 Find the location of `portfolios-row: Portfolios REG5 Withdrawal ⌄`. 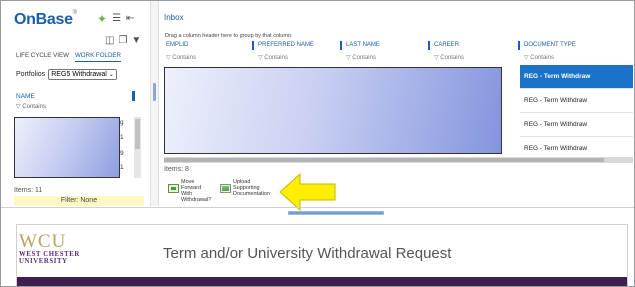

portfolios-row: Portfolios REG5 Withdrawal ⌄ is located at coordinates (66, 74).